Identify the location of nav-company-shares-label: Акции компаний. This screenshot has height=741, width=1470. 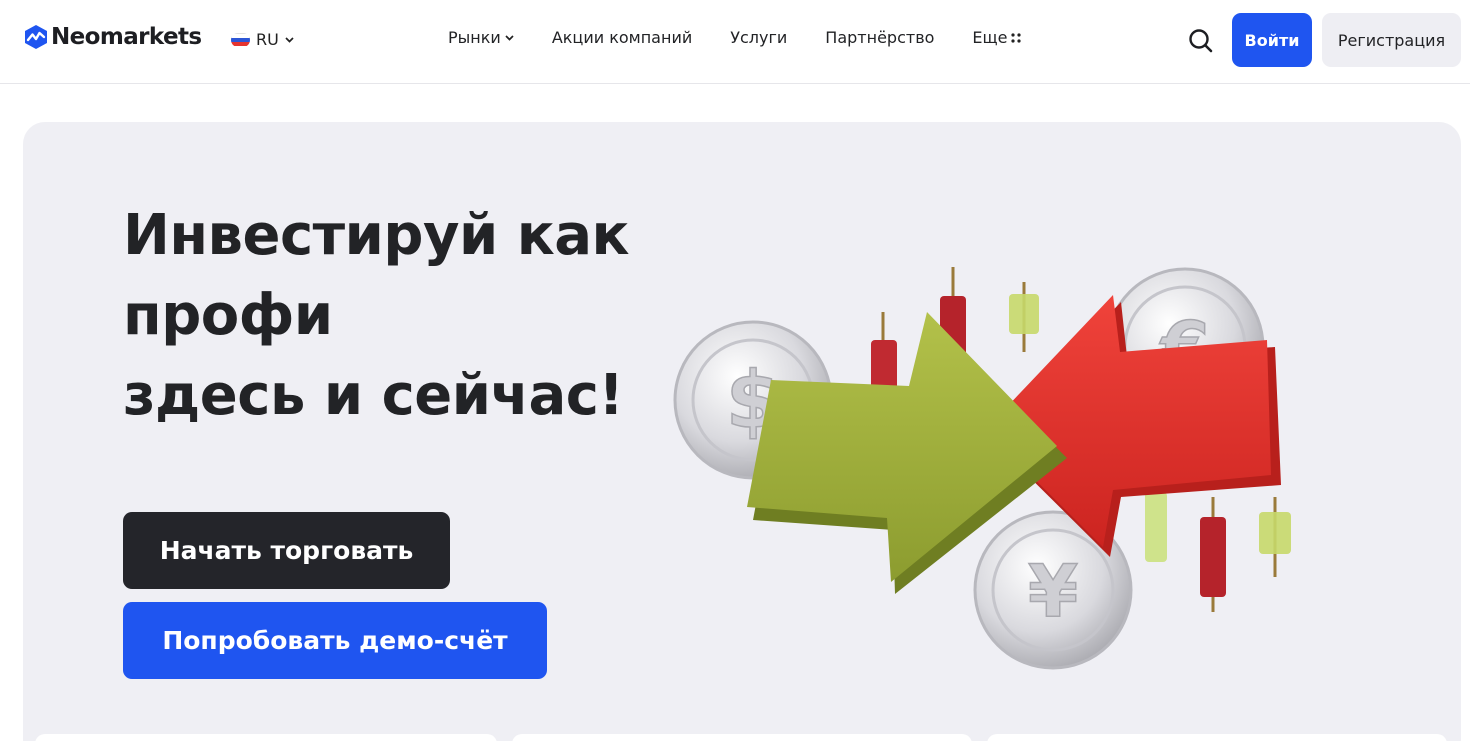
(622, 37).